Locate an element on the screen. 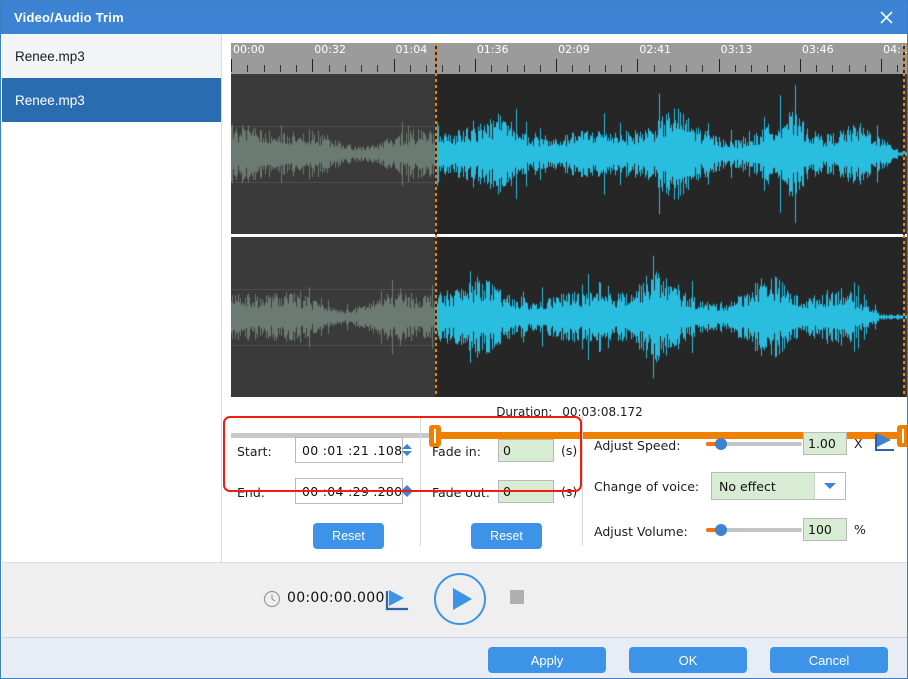 The image size is (908, 679). sidebar-item-file-1: Renee.mp3 is located at coordinates (111, 100).